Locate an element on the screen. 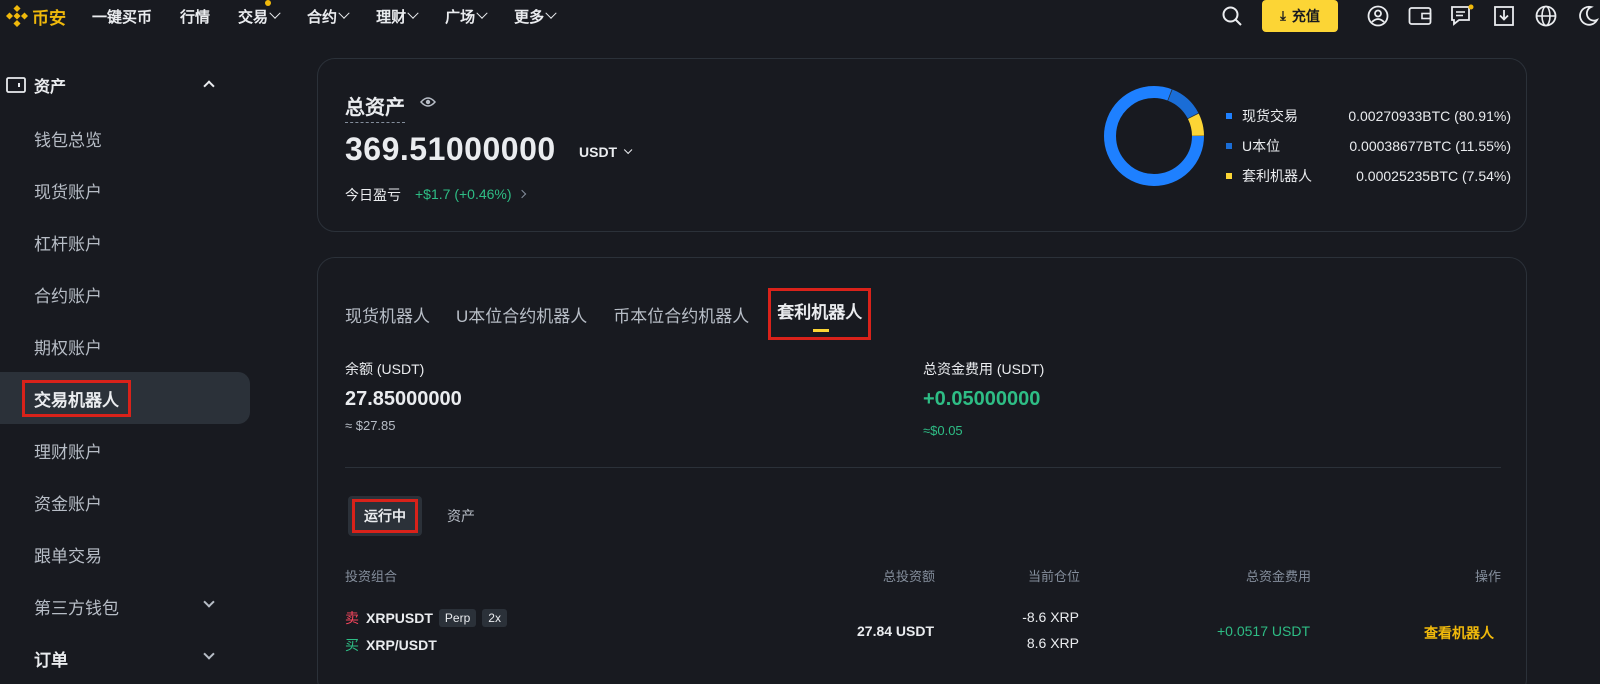  legend-label: 套利机器人 is located at coordinates (1277, 176).